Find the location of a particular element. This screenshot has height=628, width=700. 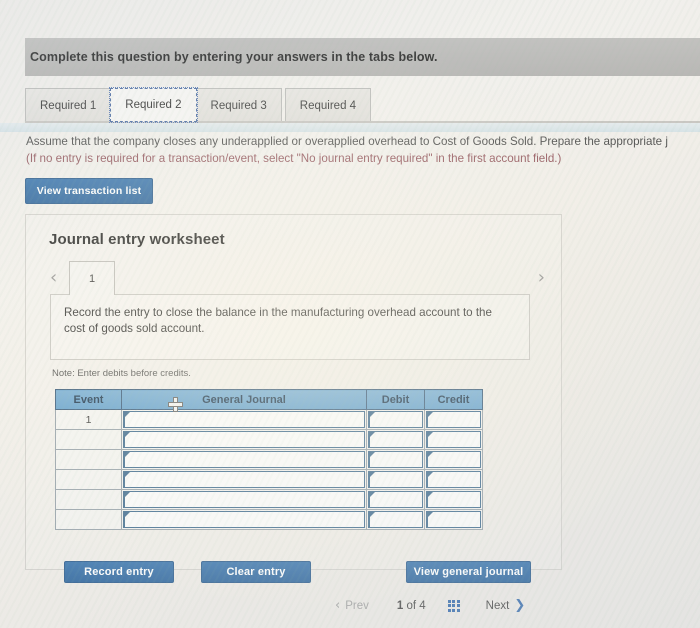

clear-entry-label: Clear entry is located at coordinates (256, 572).